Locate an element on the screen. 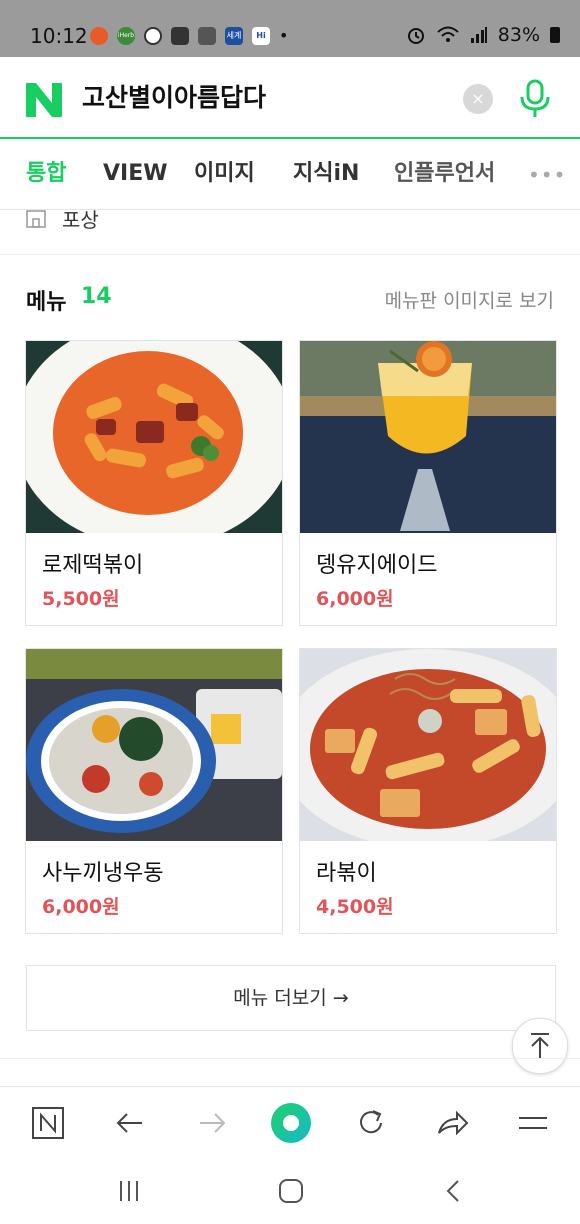  menu-item-card: 사누끼냉우동 6,000원 is located at coordinates (154, 791).